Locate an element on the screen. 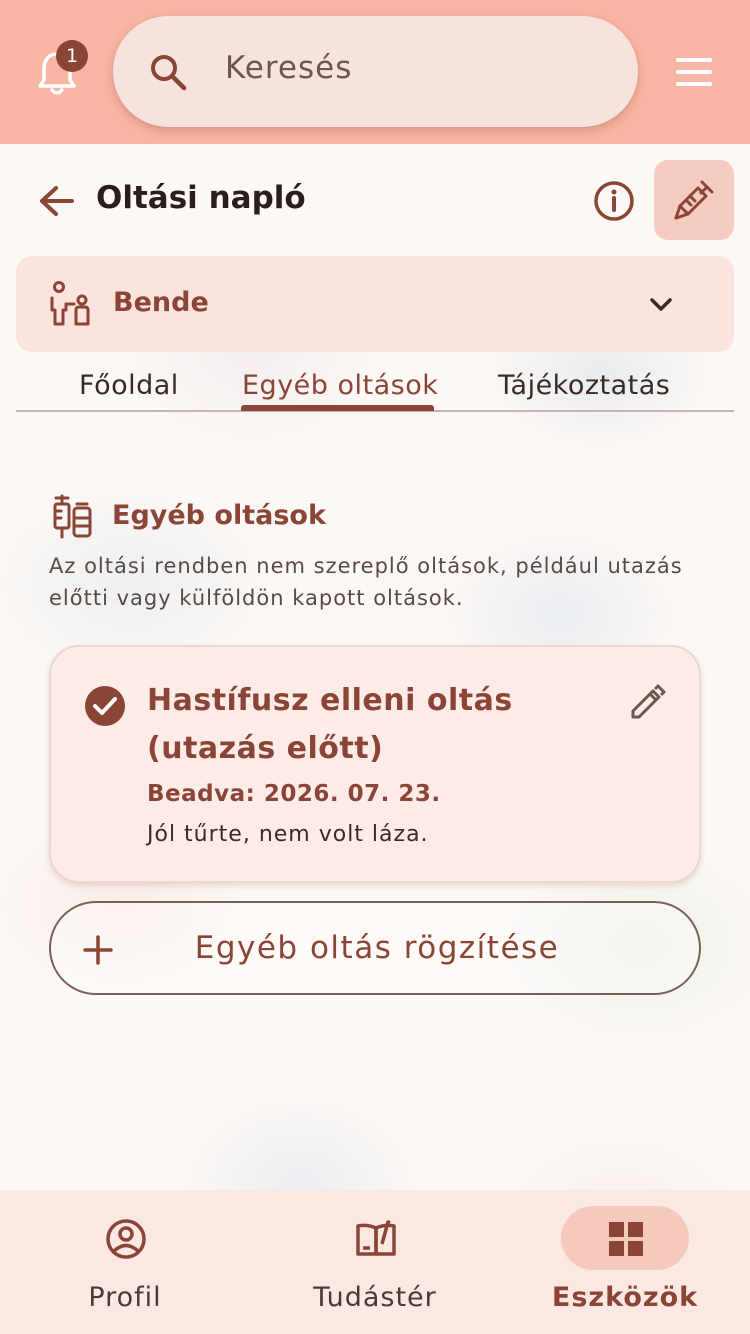  tab-bar: Főoldal Egyéb oltások Tájékoztatás is located at coordinates (375, 387).